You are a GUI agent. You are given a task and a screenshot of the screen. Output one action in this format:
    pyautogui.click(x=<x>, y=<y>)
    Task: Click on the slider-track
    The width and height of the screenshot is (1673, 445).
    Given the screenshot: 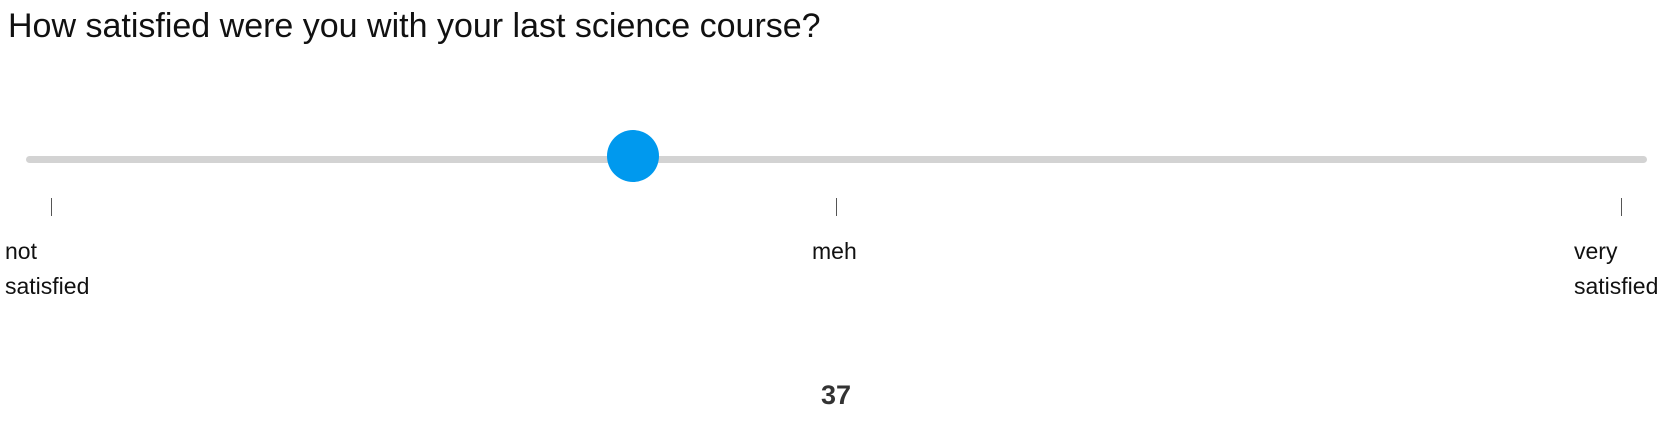 What is the action you would take?
    pyautogui.click(x=836, y=159)
    